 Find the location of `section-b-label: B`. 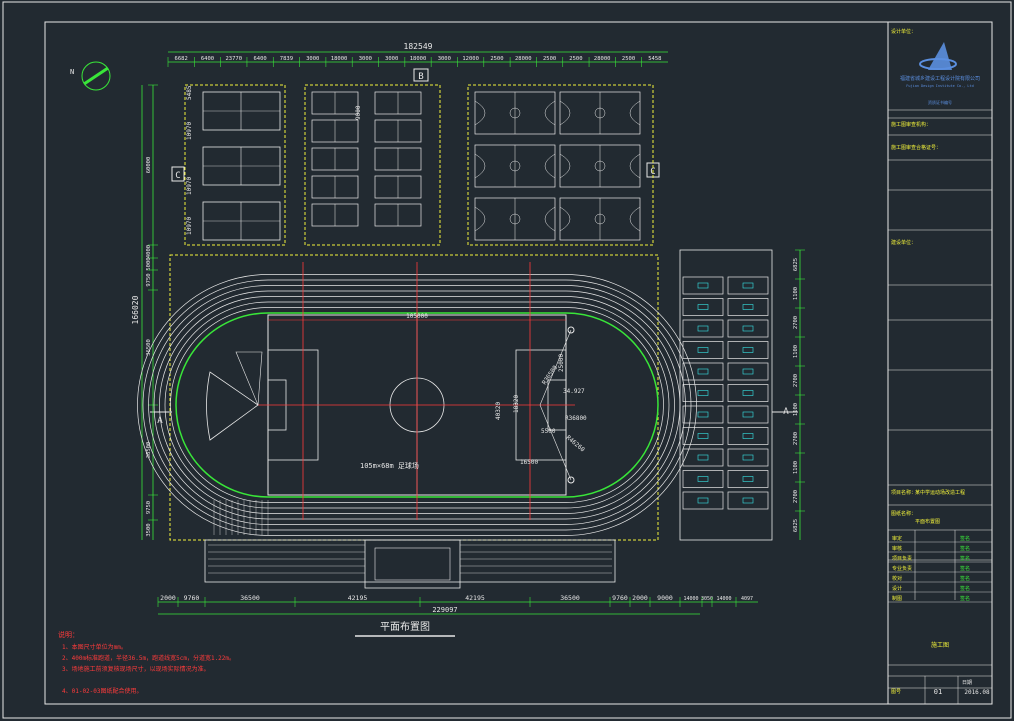

section-b-label: B is located at coordinates (420, 77).